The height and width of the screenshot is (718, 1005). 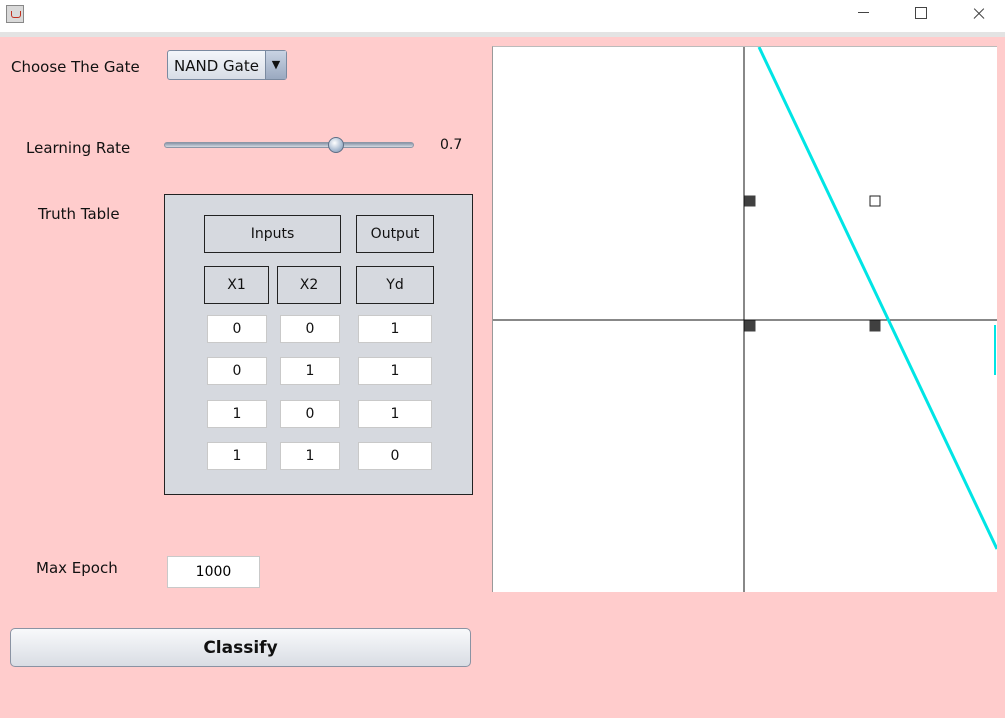 I want to click on java-app-icon, so click(x=15, y=14).